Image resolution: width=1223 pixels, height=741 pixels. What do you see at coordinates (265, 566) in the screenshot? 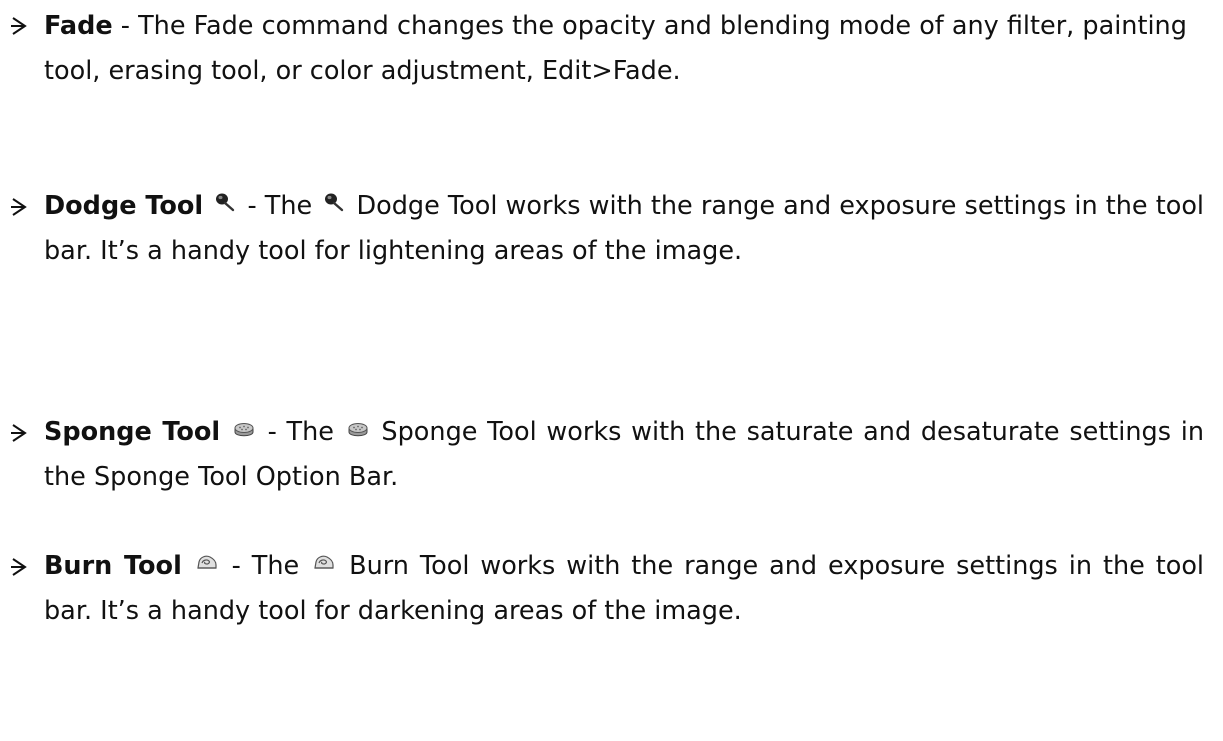
I see `description-burn-tool-part1: - The` at bounding box center [265, 566].